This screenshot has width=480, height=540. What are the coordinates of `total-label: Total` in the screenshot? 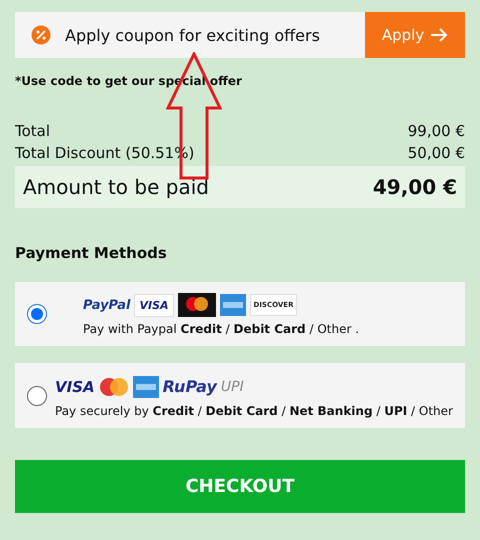 It's located at (32, 131).